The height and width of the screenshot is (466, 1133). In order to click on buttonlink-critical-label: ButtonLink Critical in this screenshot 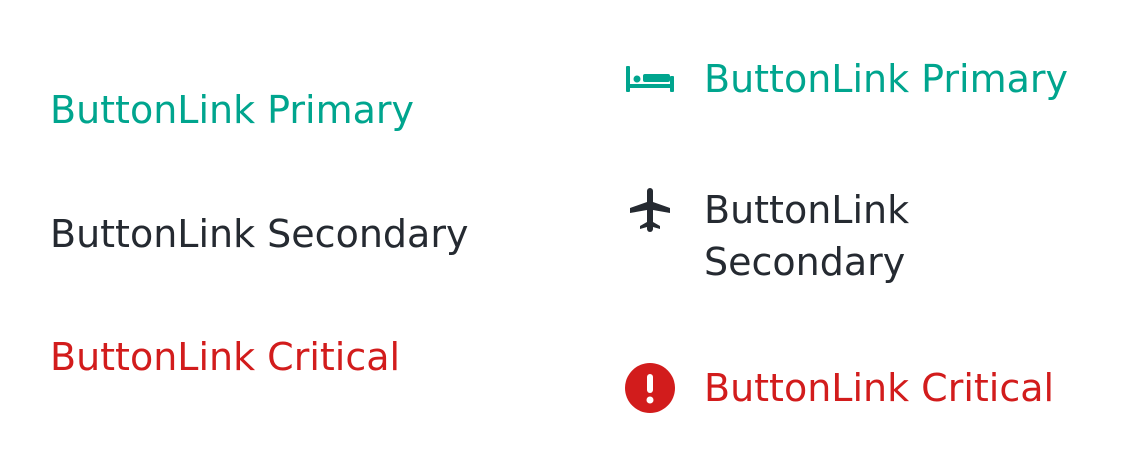, I will do `click(225, 357)`.